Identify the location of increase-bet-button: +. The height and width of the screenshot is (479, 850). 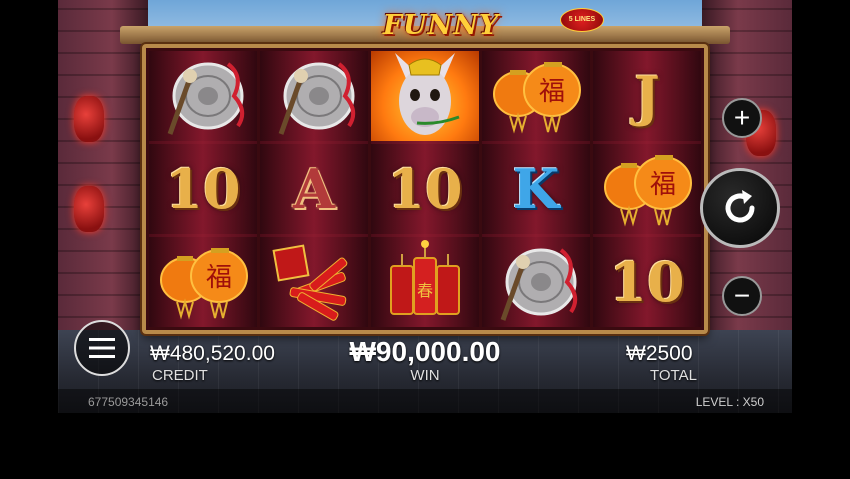
(742, 118).